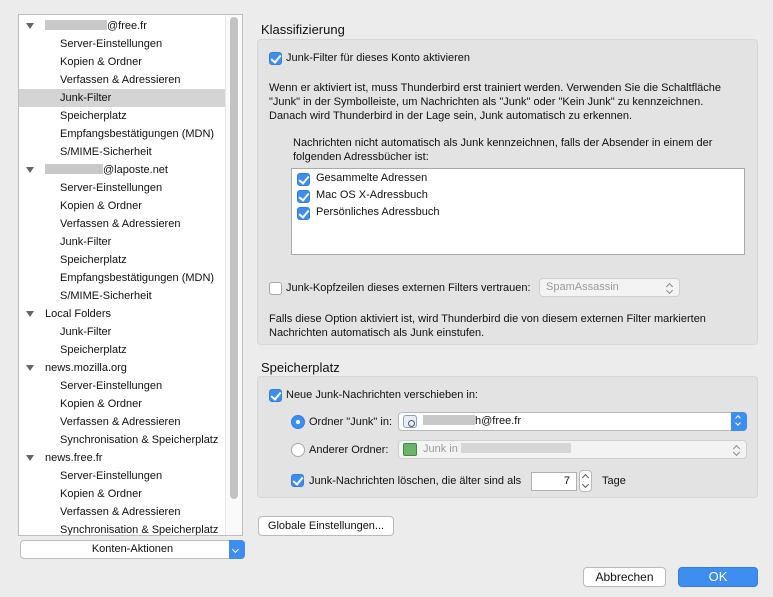  Describe the element at coordinates (737, 450) in the screenshot. I see `updown-arrows-icon` at that location.